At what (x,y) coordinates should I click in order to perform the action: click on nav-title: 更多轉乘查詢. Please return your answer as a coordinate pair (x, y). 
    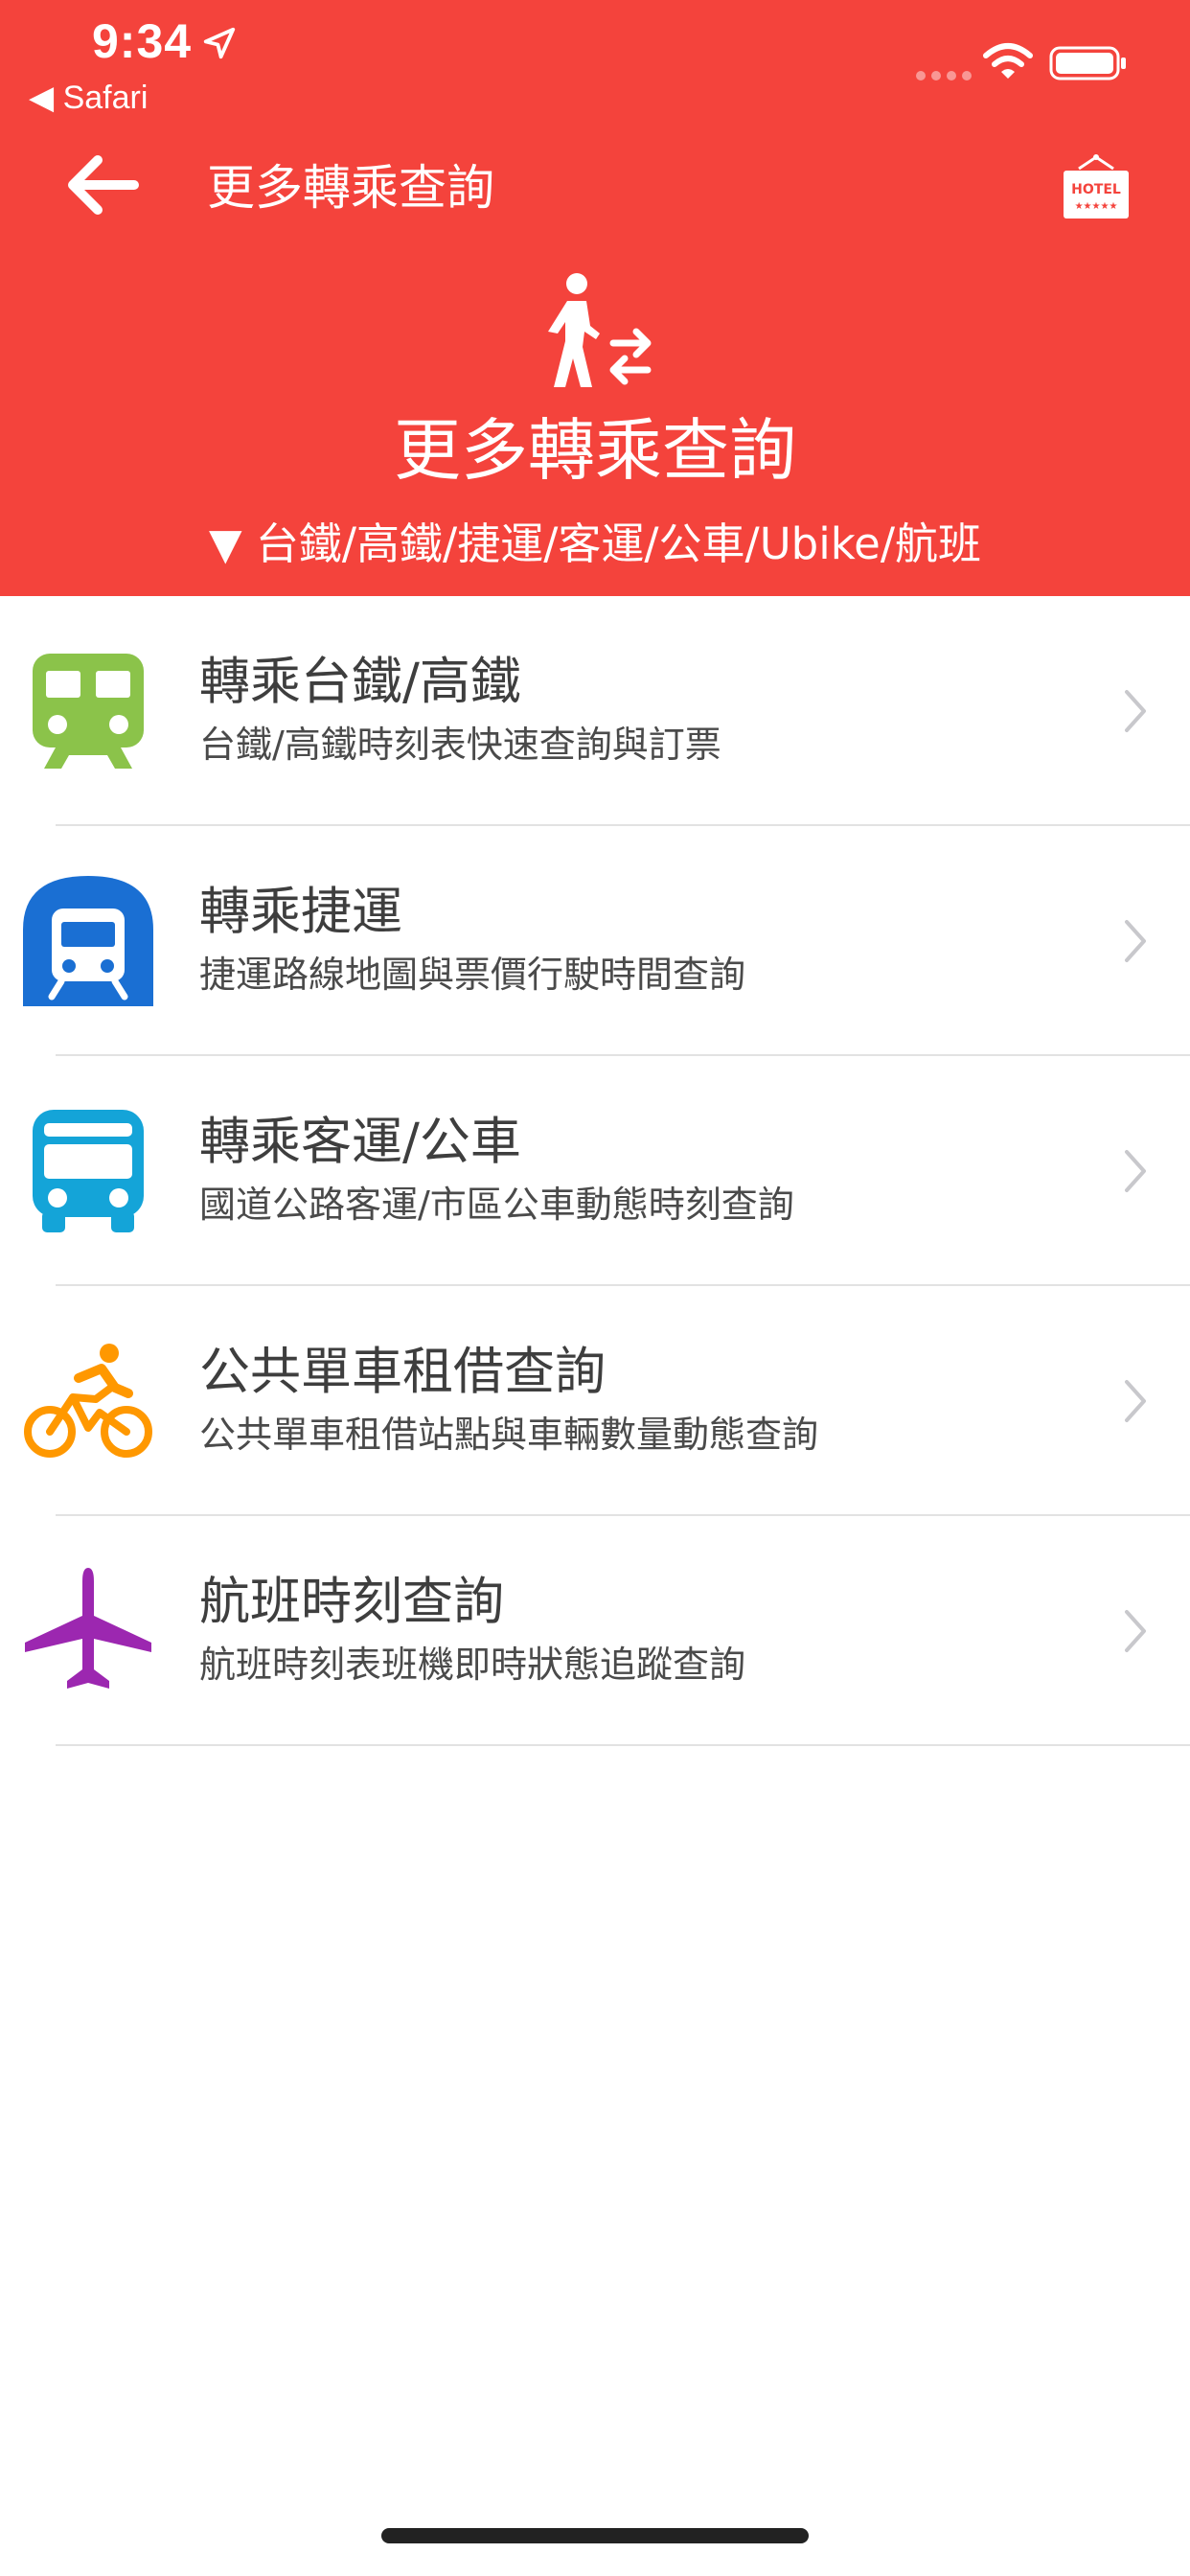
    Looking at the image, I should click on (350, 188).